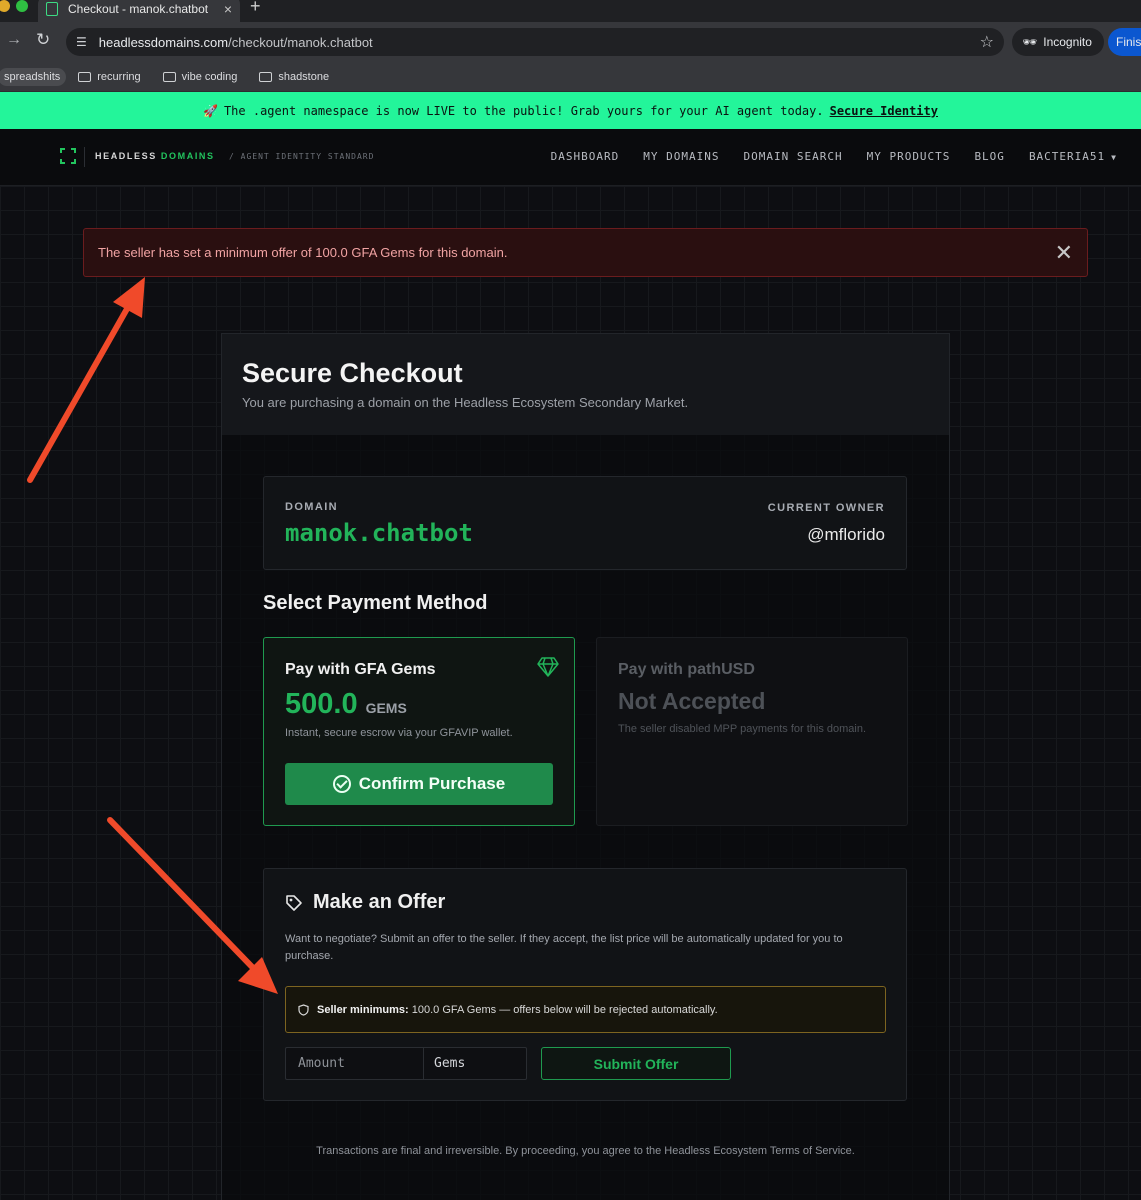 Image resolution: width=1141 pixels, height=1200 pixels. I want to click on tag-icon, so click(294, 902).